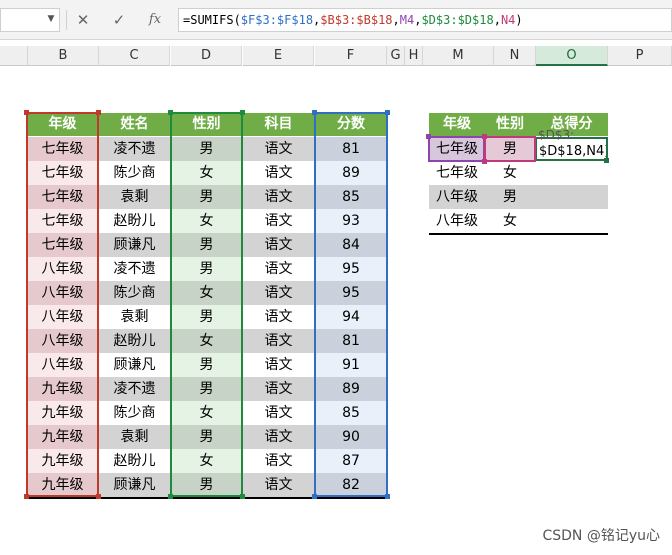 The height and width of the screenshot is (555, 672). Describe the element at coordinates (278, 56) in the screenshot. I see `column-header-e: E` at that location.